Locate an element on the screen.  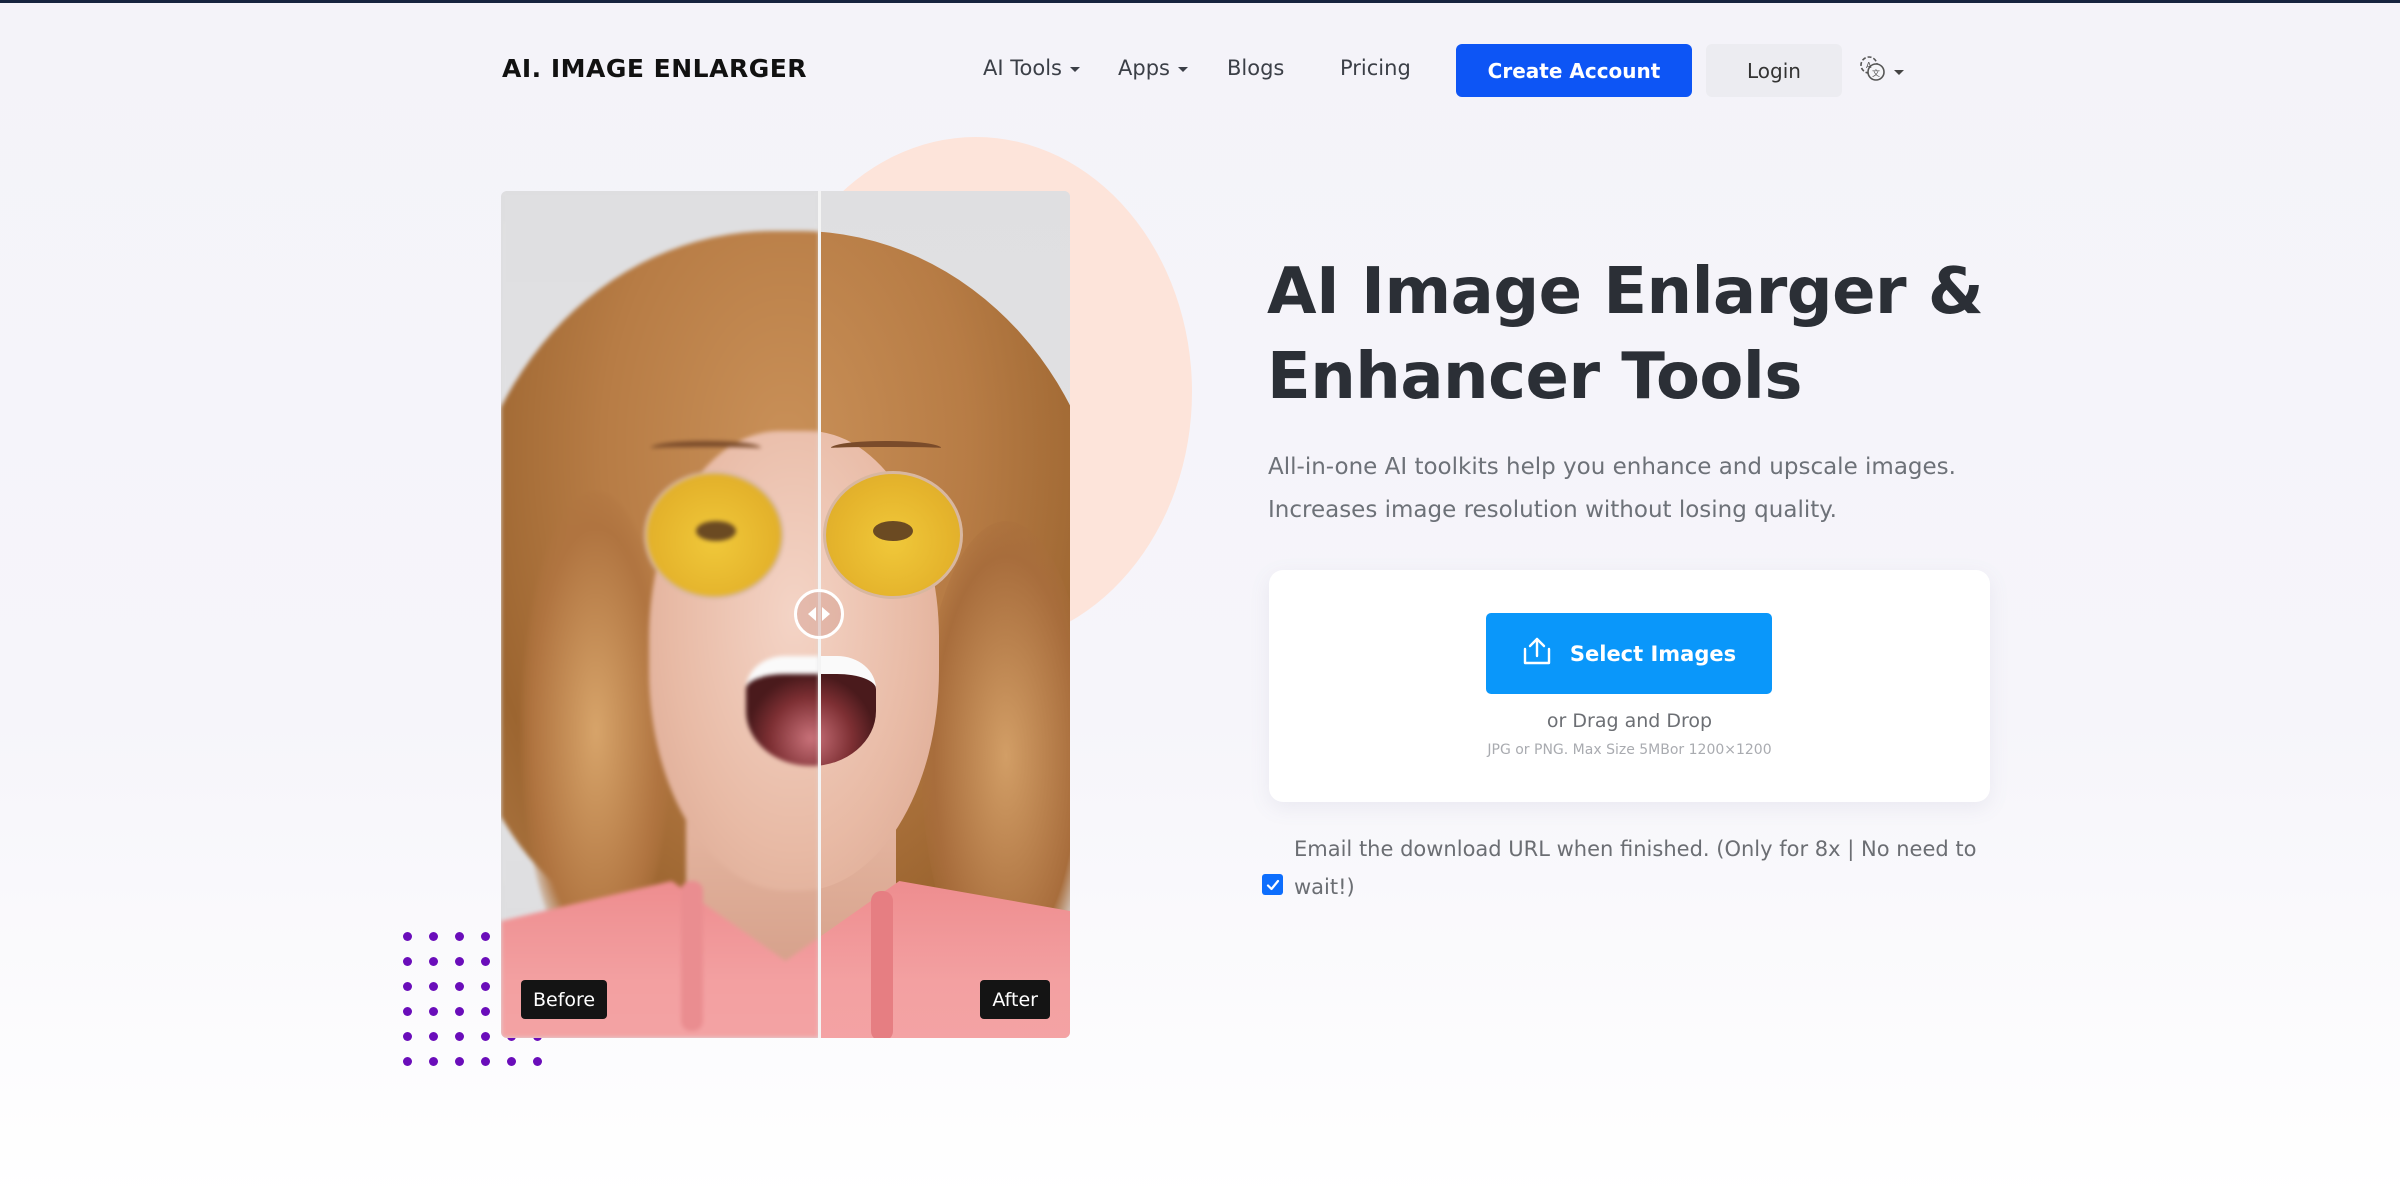
select-images-button: Select Images is located at coordinates (1629, 653).